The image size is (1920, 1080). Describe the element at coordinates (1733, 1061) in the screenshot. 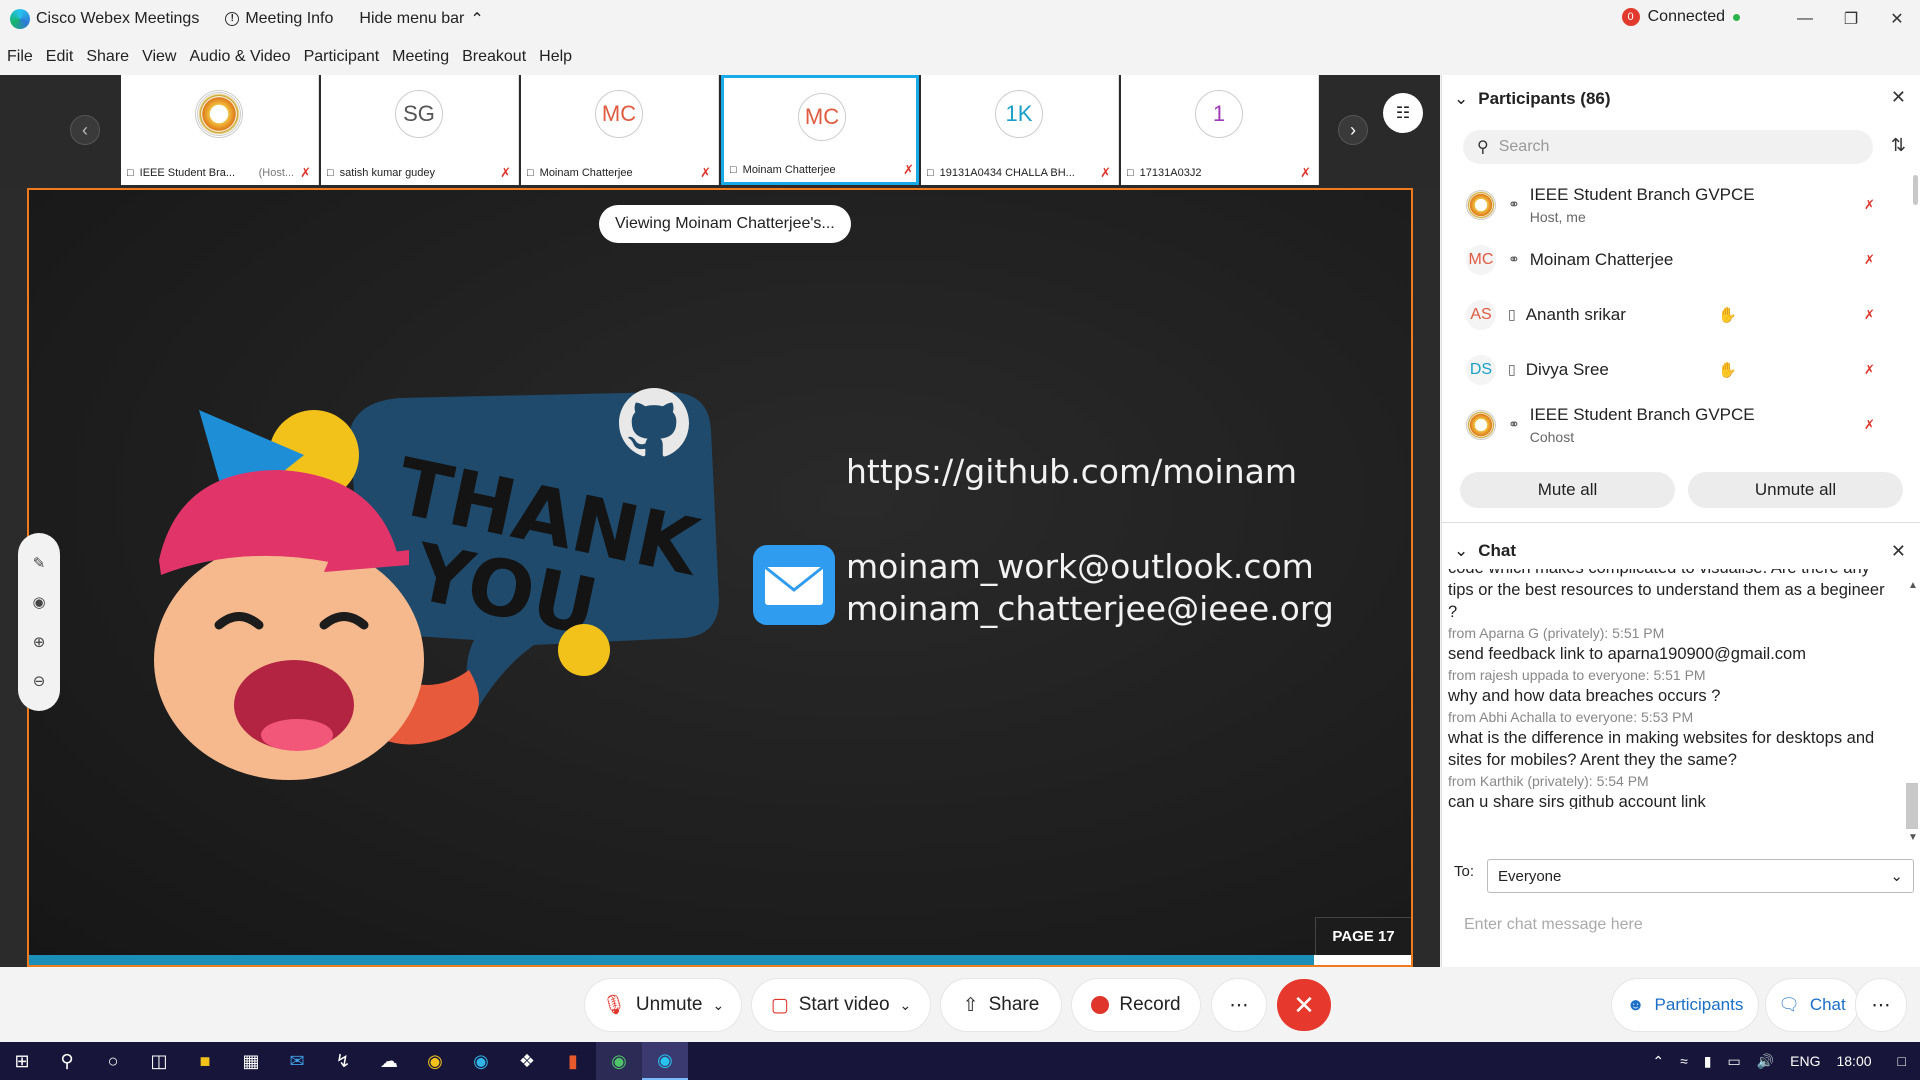

I see `battery-icon: ▭` at that location.